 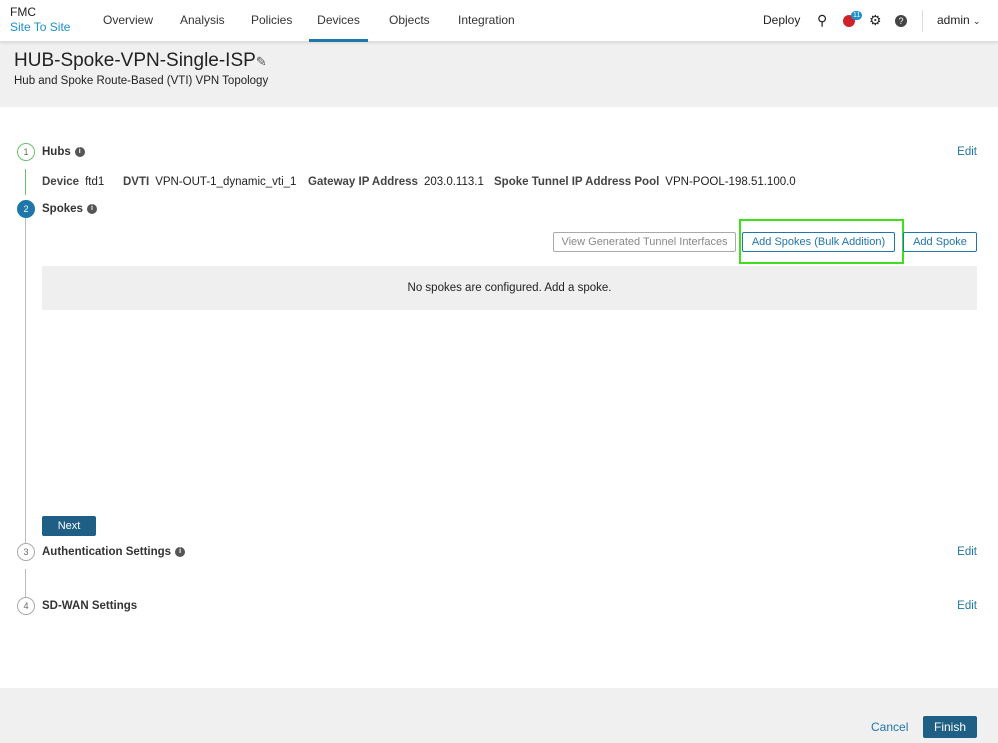 I want to click on chevron-down-icon: ⌄, so click(x=977, y=21).